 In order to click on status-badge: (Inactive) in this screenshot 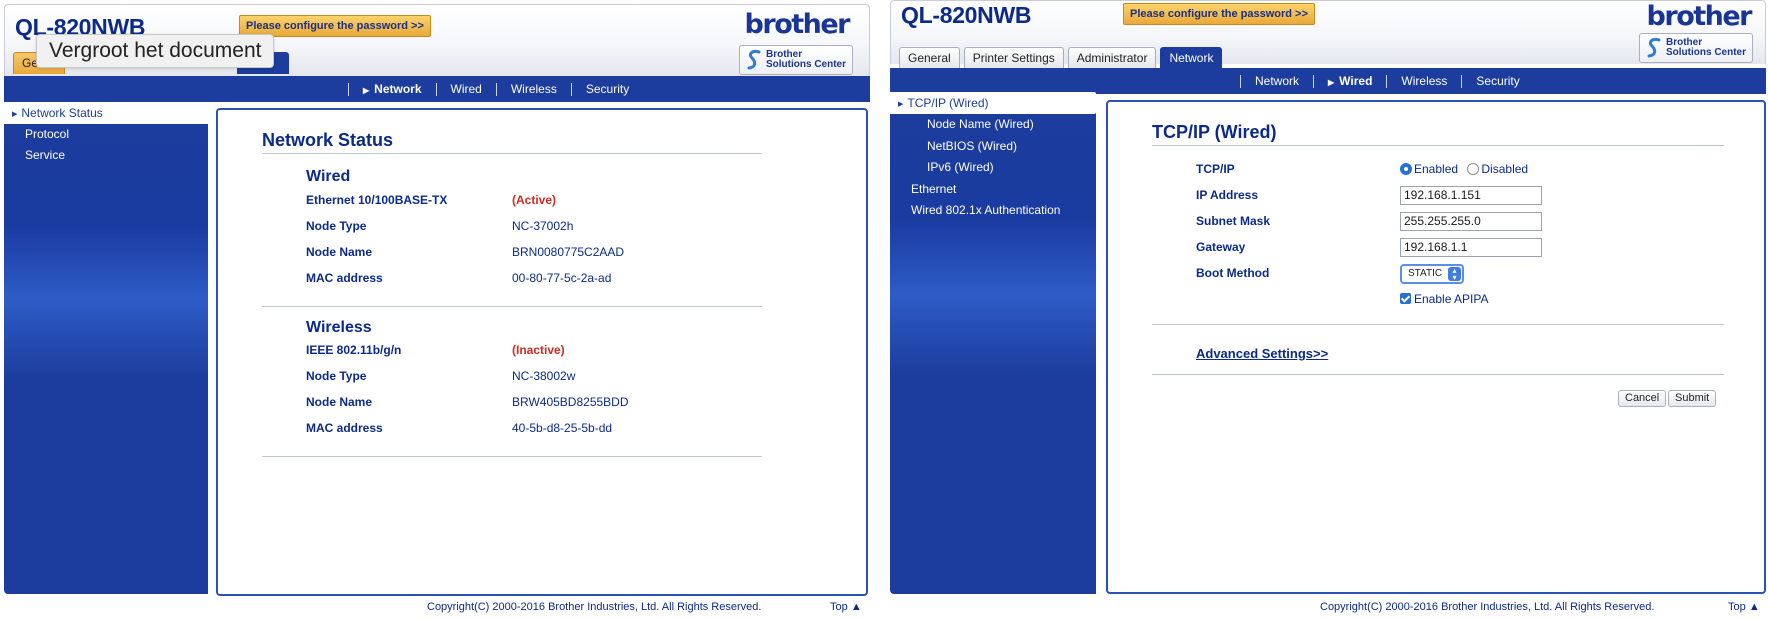, I will do `click(538, 350)`.